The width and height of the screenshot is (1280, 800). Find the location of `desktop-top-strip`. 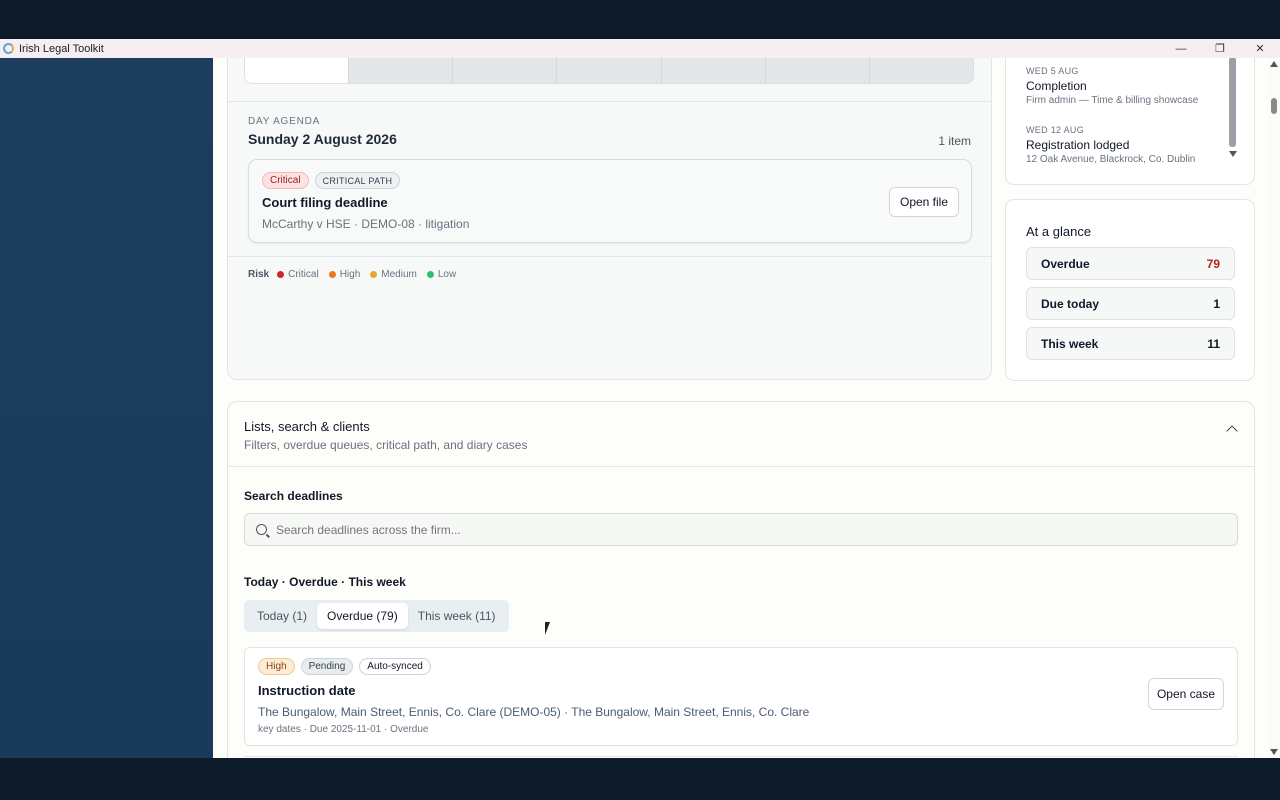

desktop-top-strip is located at coordinates (640, 19).